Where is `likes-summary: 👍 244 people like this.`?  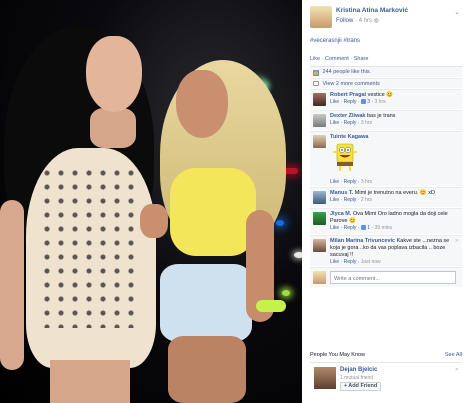 likes-summary: 👍 244 people like this. is located at coordinates (386, 71).